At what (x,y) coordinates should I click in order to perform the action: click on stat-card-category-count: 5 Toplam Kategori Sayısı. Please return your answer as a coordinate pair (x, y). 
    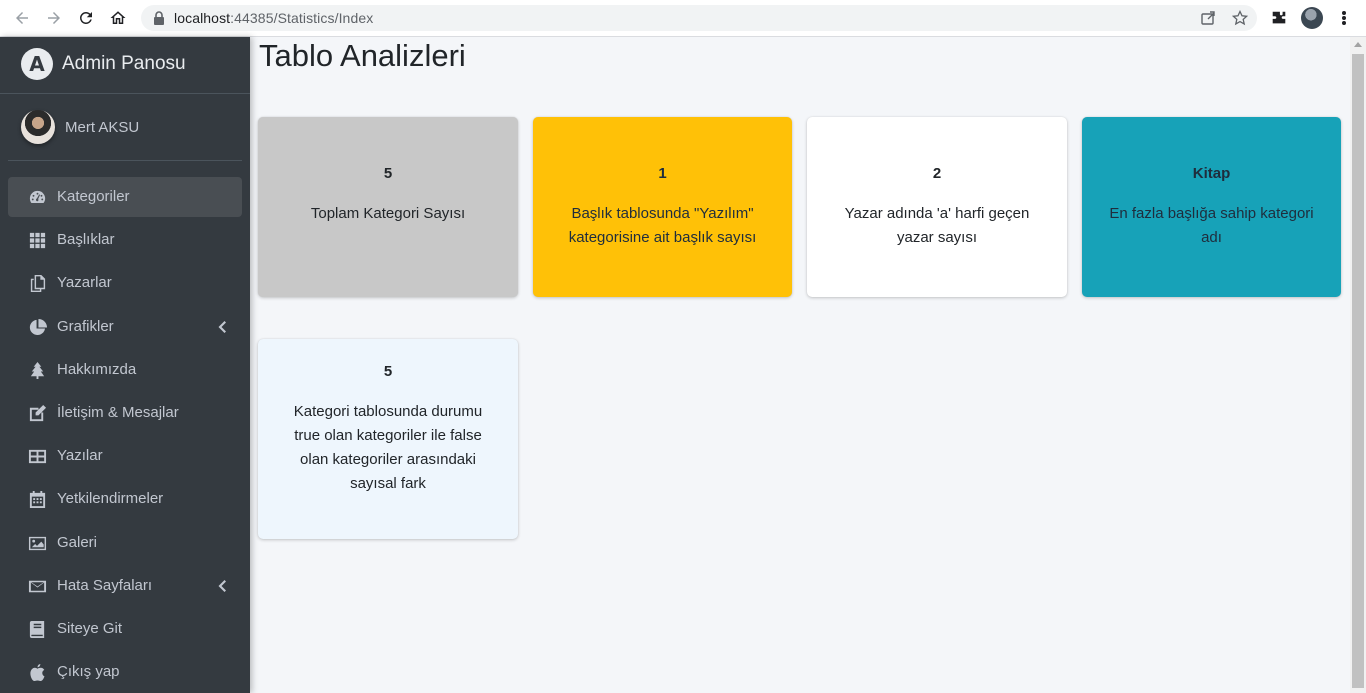
    Looking at the image, I should click on (388, 207).